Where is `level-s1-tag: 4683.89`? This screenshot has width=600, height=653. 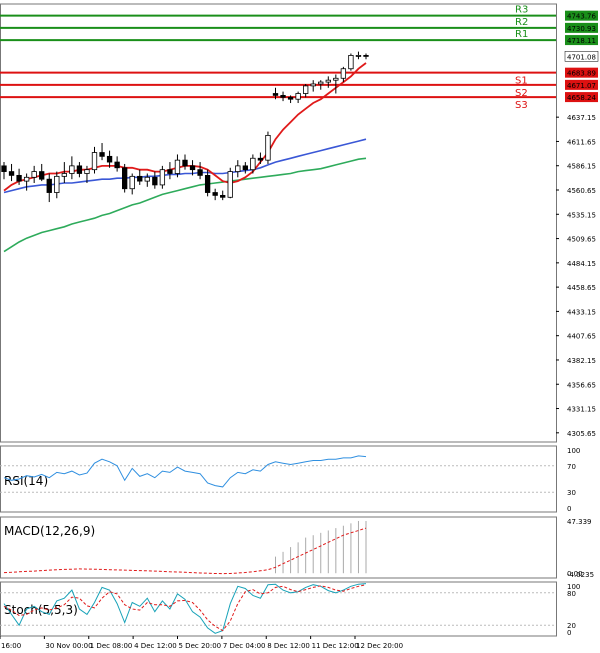 level-s1-tag: 4683.89 is located at coordinates (581, 74).